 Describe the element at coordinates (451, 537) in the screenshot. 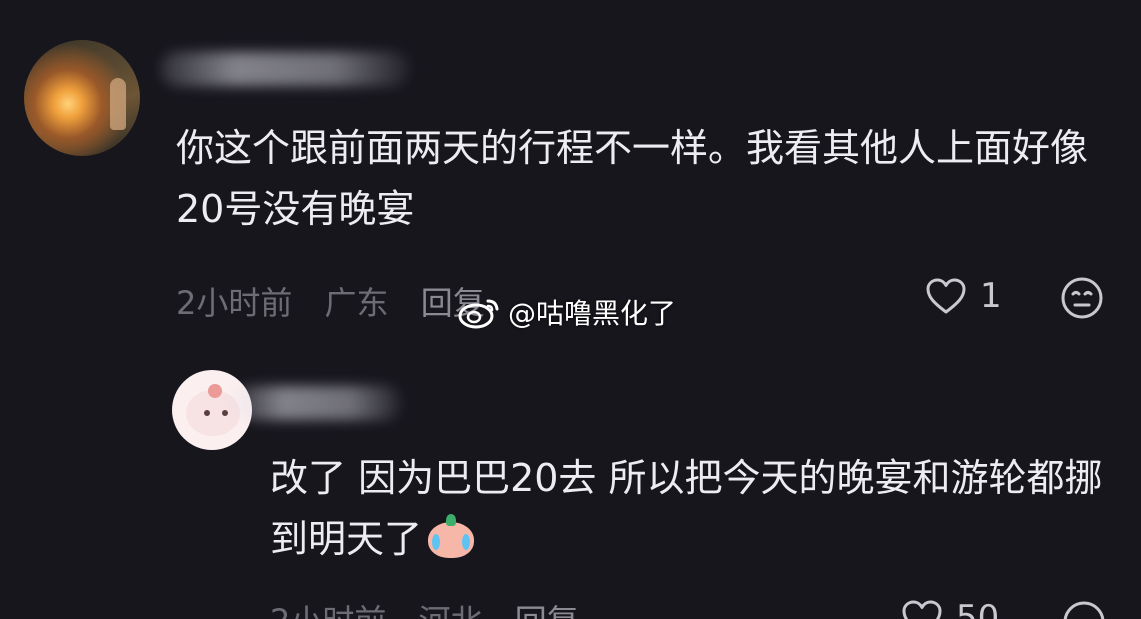

I see `crying-peach-emoji-icon` at that location.